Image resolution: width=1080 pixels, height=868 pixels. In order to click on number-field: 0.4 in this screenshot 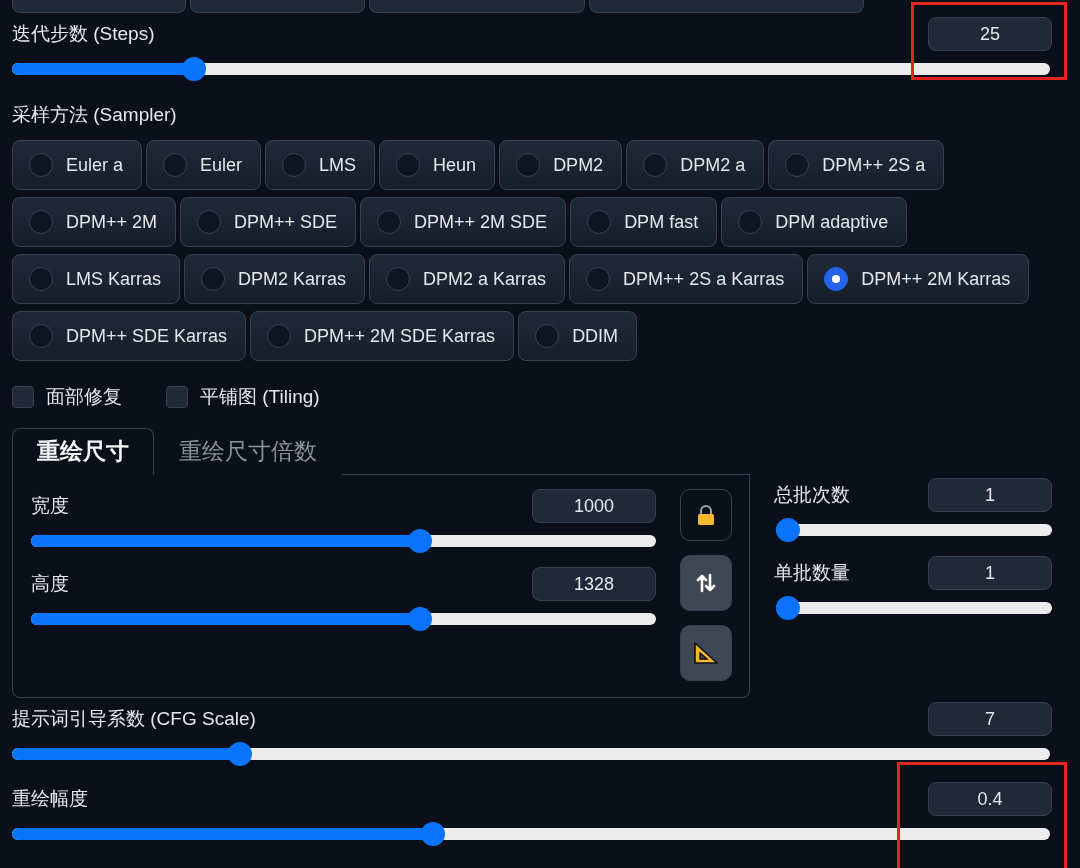, I will do `click(990, 799)`.